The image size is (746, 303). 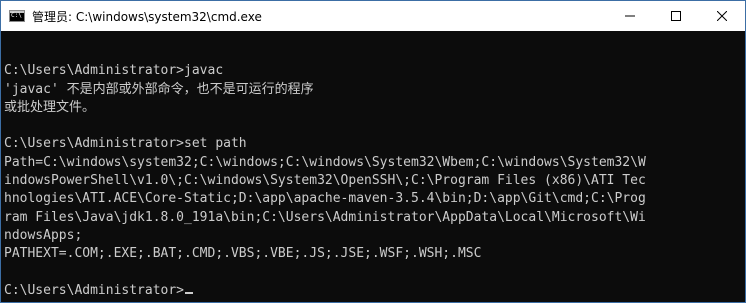 What do you see at coordinates (94, 290) in the screenshot?
I see `prompt-text: C:\Users\Administrator>` at bounding box center [94, 290].